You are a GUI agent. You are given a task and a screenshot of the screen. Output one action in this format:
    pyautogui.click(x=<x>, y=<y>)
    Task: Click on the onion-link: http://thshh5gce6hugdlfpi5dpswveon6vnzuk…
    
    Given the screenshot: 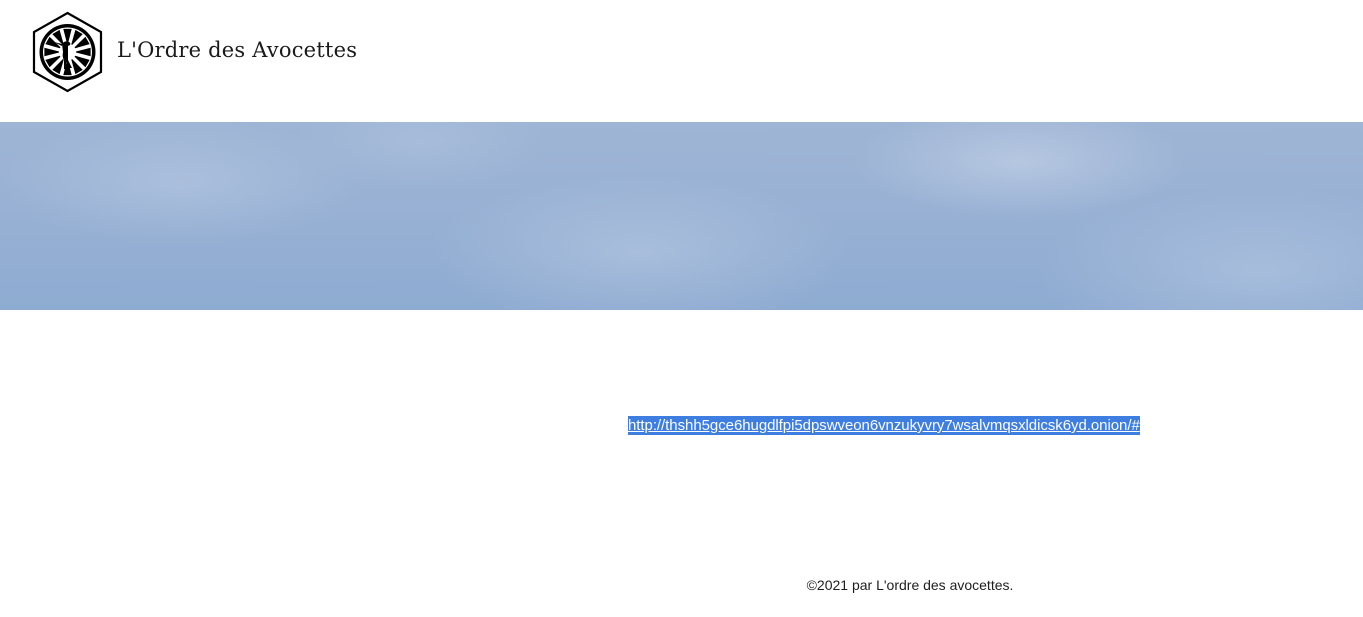 What is the action you would take?
    pyautogui.click(x=884, y=425)
    